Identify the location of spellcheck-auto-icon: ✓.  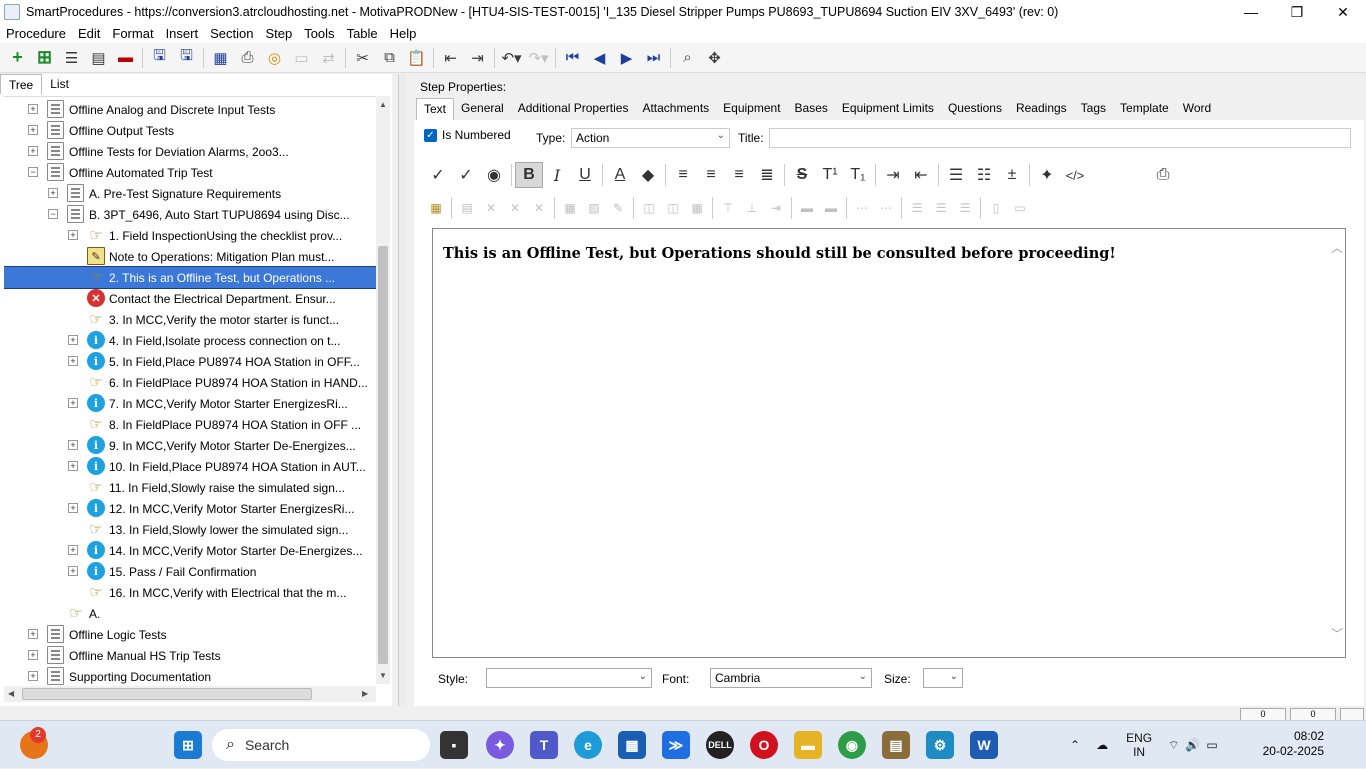
(466, 175).